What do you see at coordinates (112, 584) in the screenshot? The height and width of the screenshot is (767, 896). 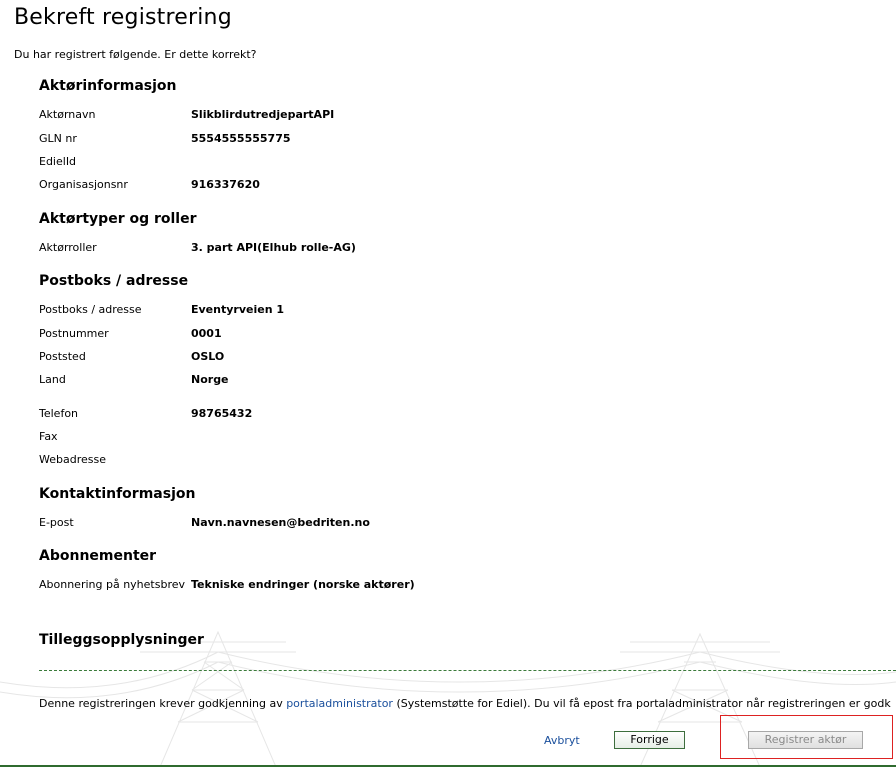 I see `newsletter-label: Abonnering på nyhetsbrev` at bounding box center [112, 584].